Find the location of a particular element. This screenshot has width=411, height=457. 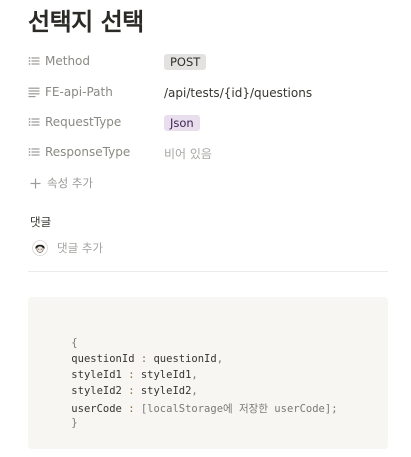

request-type-tag: Json is located at coordinates (182, 123).